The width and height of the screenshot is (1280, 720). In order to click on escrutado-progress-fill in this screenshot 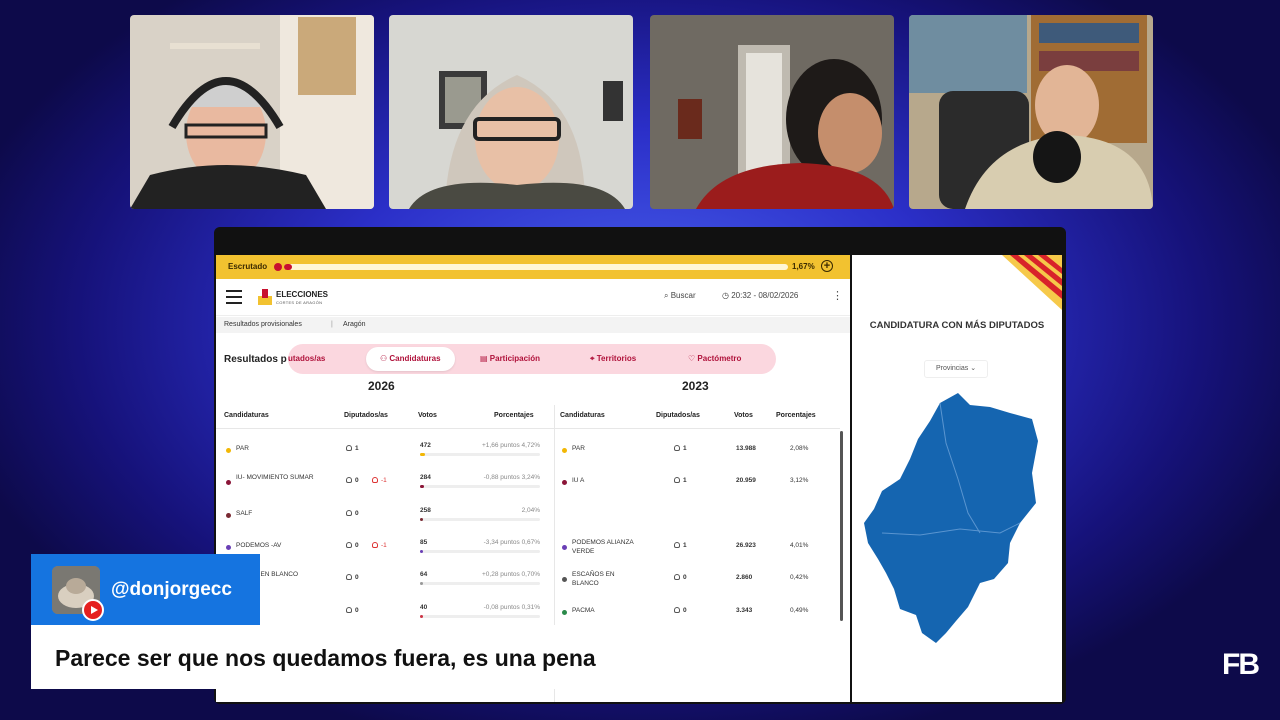, I will do `click(288, 267)`.